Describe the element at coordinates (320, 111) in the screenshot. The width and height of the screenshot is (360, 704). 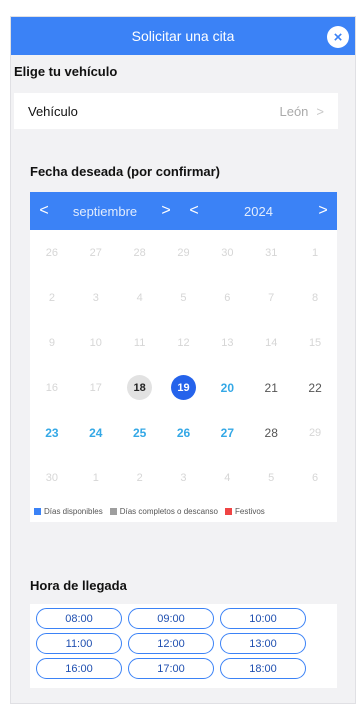
I see `chevron-right-icon: >` at that location.